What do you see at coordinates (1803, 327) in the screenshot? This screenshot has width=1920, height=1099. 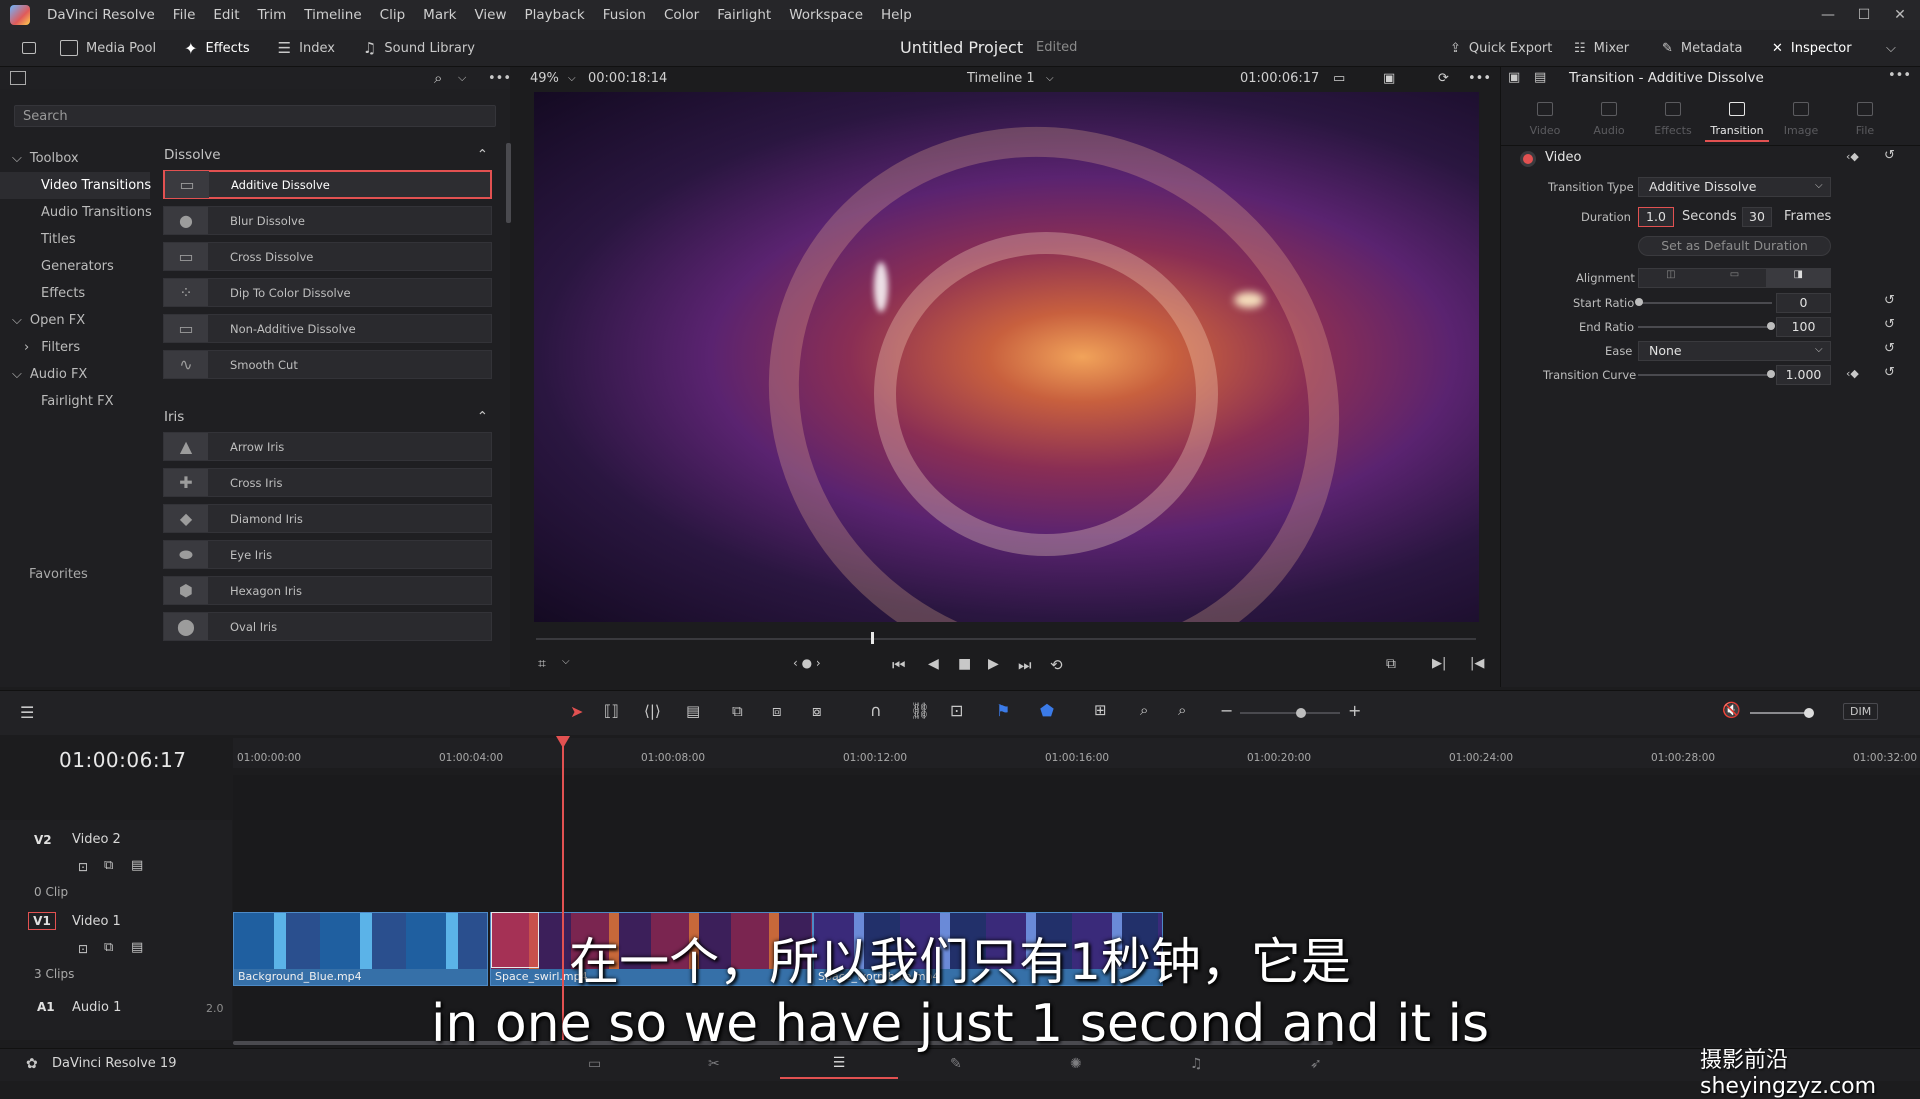 I see `end-ratio-input: 100` at bounding box center [1803, 327].